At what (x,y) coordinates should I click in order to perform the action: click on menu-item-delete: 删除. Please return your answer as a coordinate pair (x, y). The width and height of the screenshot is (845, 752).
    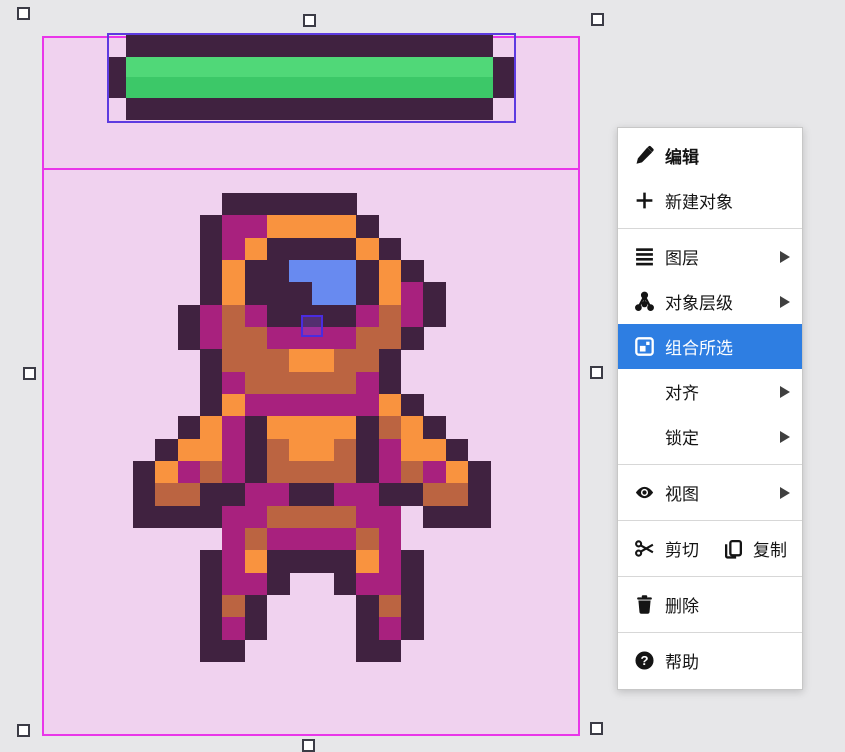
    Looking at the image, I should click on (710, 604).